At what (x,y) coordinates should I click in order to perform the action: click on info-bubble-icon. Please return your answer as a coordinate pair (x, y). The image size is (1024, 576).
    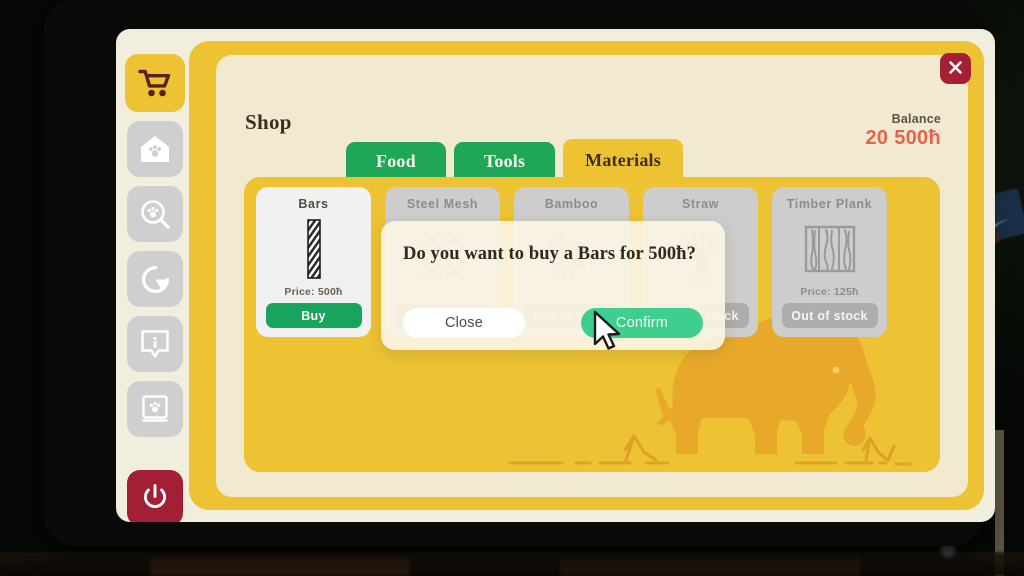
    Looking at the image, I should click on (155, 344).